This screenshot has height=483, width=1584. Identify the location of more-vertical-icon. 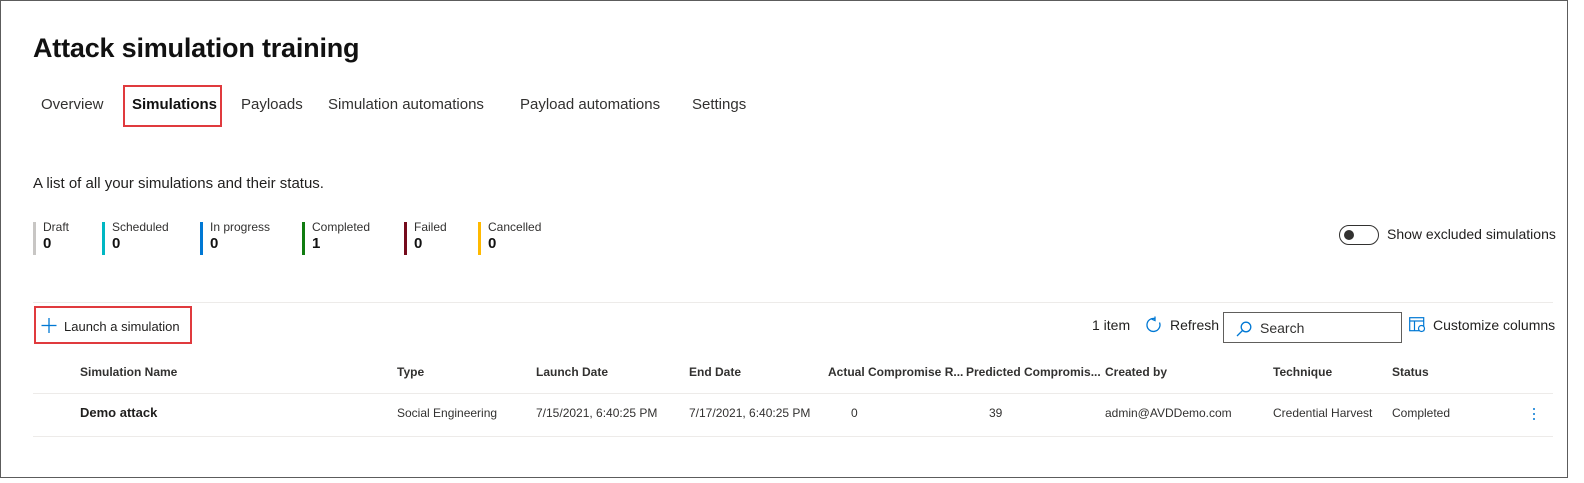
(1534, 414).